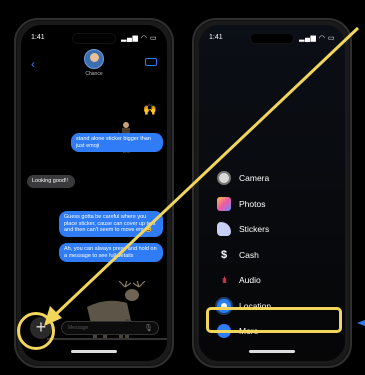  What do you see at coordinates (150, 110) in the screenshot?
I see `raised-hands-sticker: 🙌` at bounding box center [150, 110].